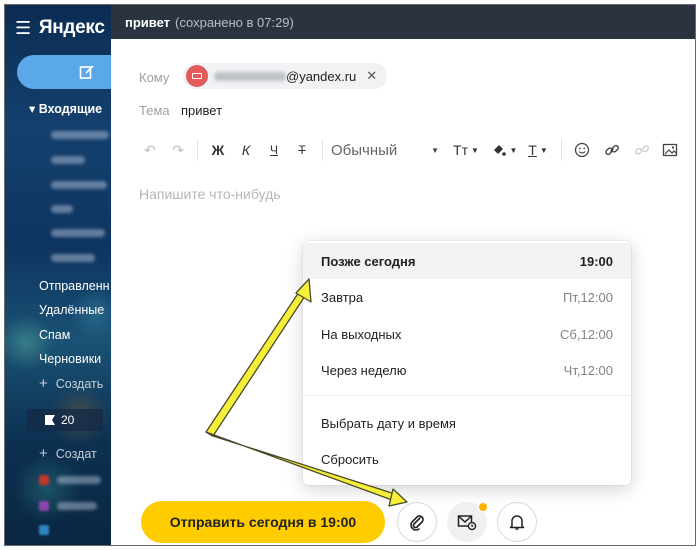  What do you see at coordinates (467, 334) in the screenshot?
I see `schedule-option-weekend: На выходных Сб,12:00` at bounding box center [467, 334].